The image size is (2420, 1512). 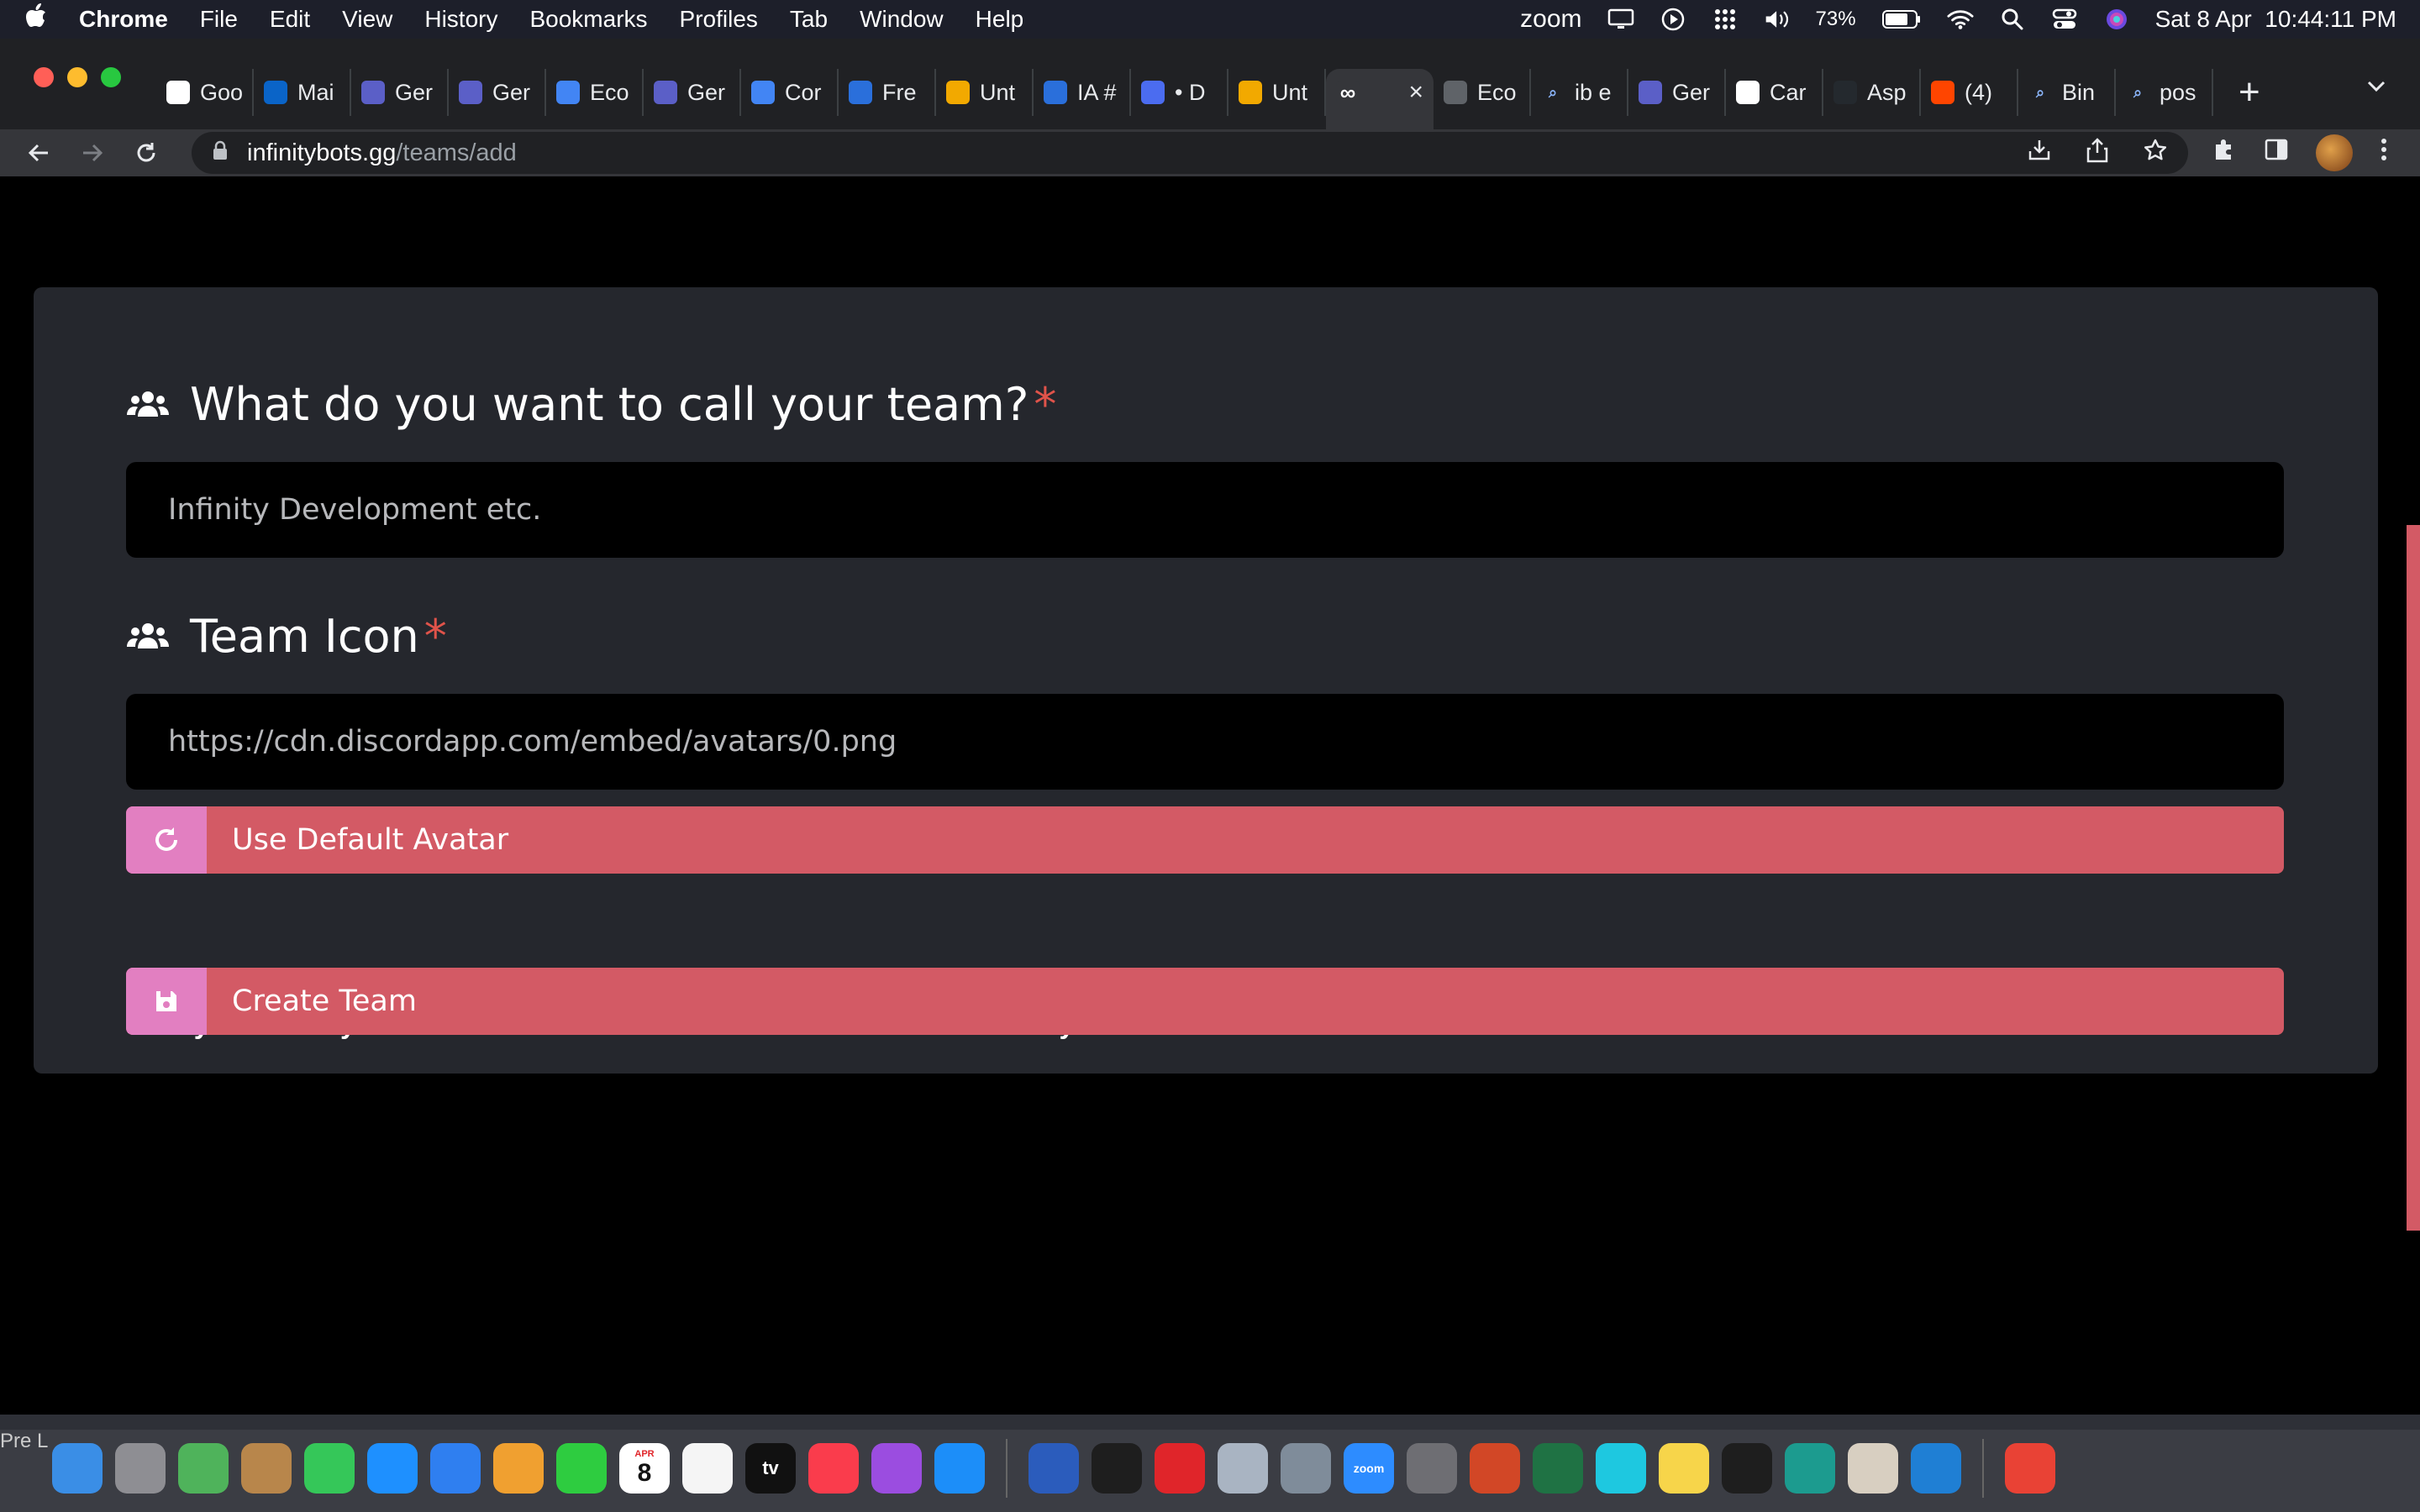 What do you see at coordinates (140, 1468) in the screenshot?
I see `launchpad-icon` at bounding box center [140, 1468].